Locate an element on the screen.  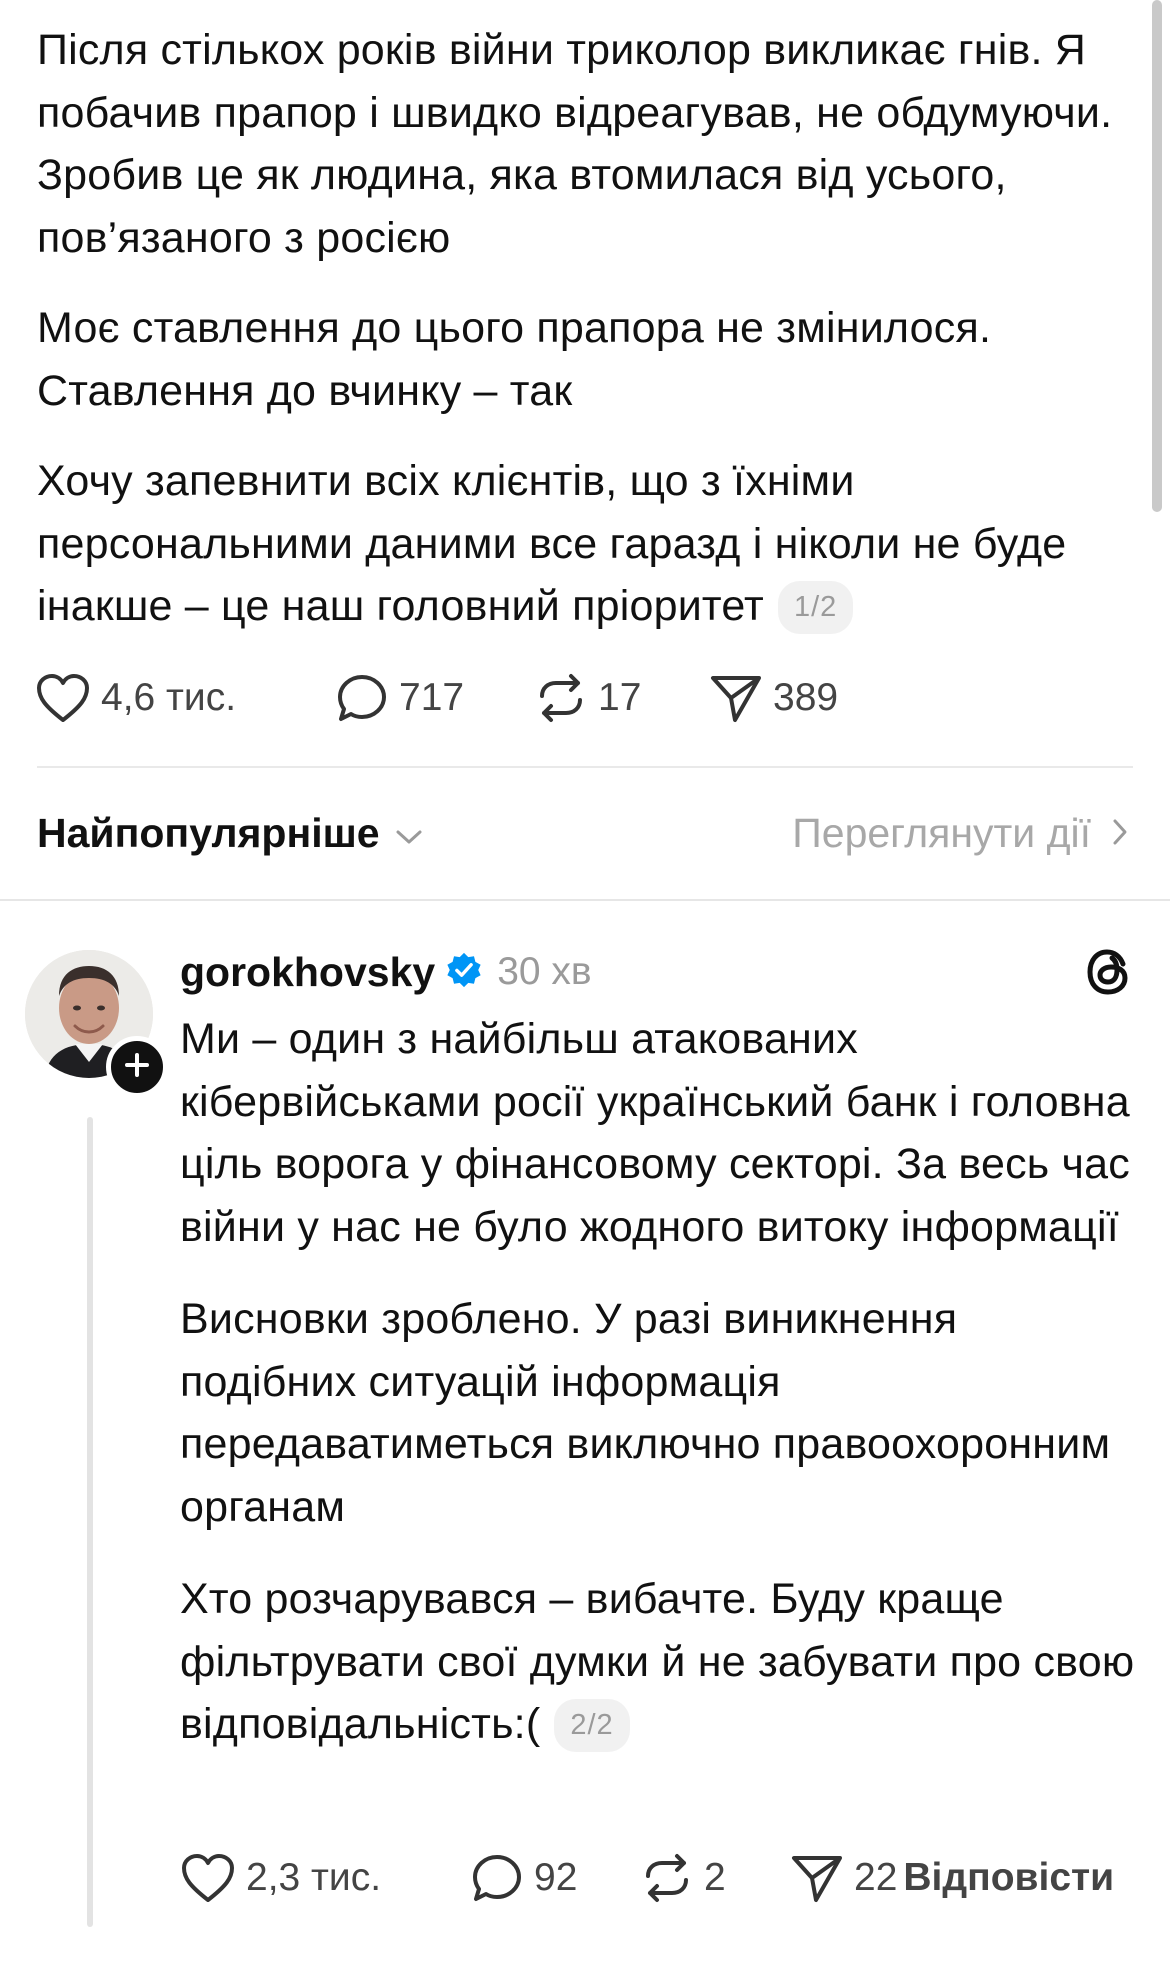
share-button: 389 is located at coordinates (773, 698).